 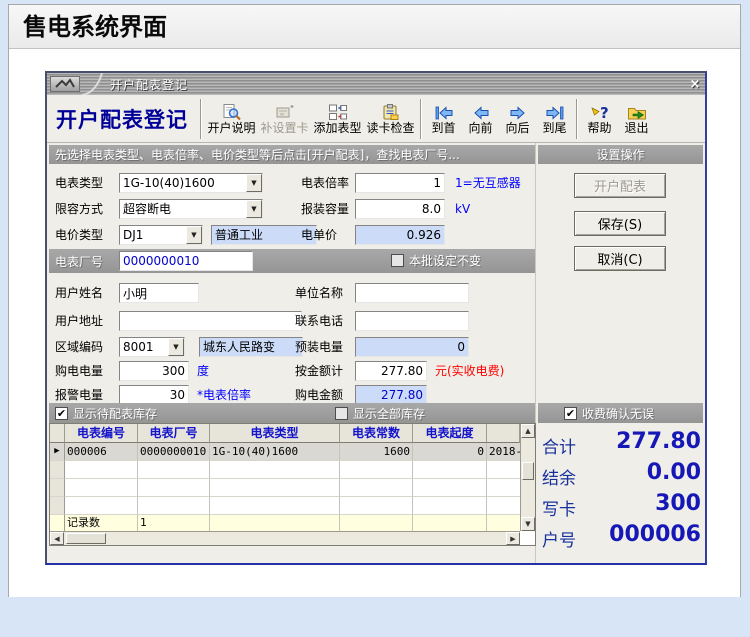 I want to click on factory-number-input, so click(x=186, y=261).